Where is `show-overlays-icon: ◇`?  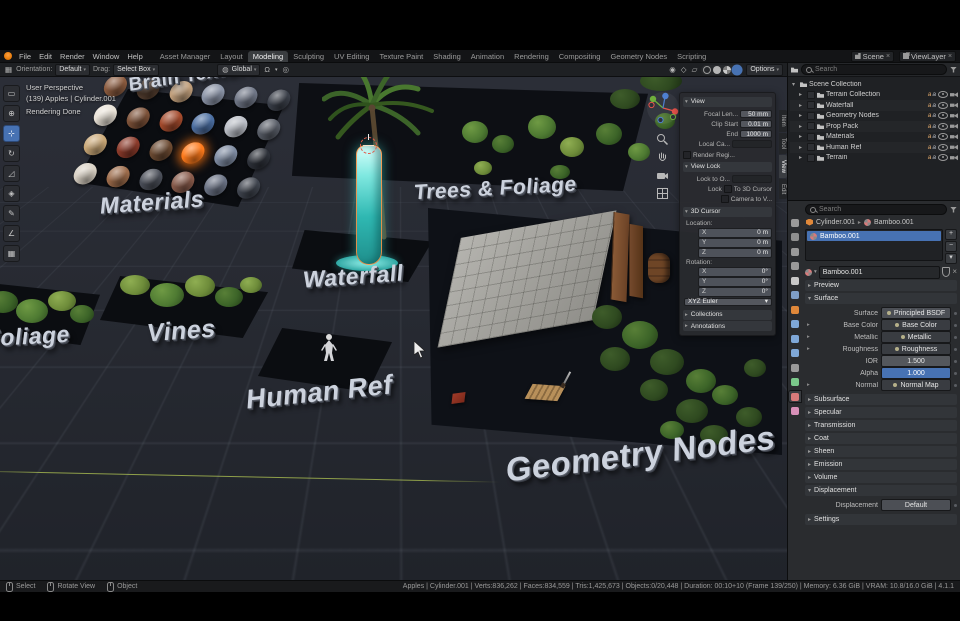 show-overlays-icon: ◇ is located at coordinates (684, 70).